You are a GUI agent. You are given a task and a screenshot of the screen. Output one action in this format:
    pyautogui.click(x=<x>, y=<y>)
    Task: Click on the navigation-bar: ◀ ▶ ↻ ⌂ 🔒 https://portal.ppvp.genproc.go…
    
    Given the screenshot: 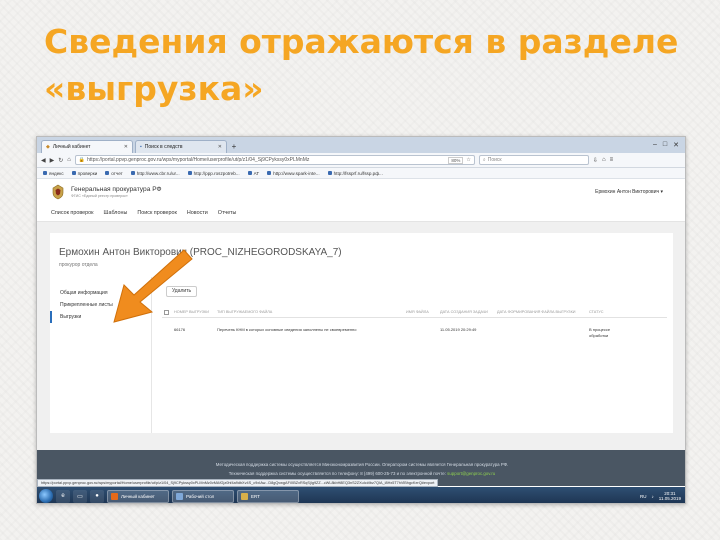 What is the action you would take?
    pyautogui.click(x=361, y=160)
    